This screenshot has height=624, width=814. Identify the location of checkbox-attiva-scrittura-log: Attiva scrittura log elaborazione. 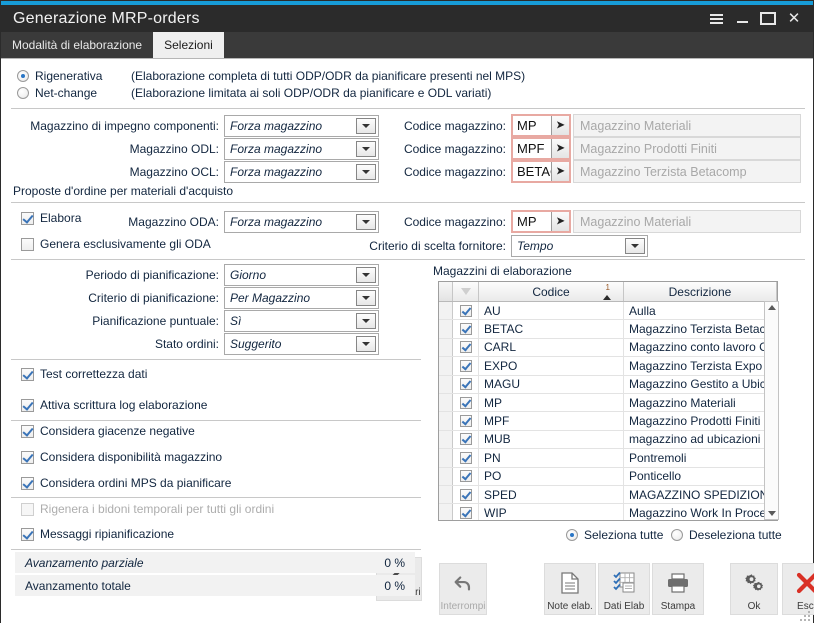
(114, 405).